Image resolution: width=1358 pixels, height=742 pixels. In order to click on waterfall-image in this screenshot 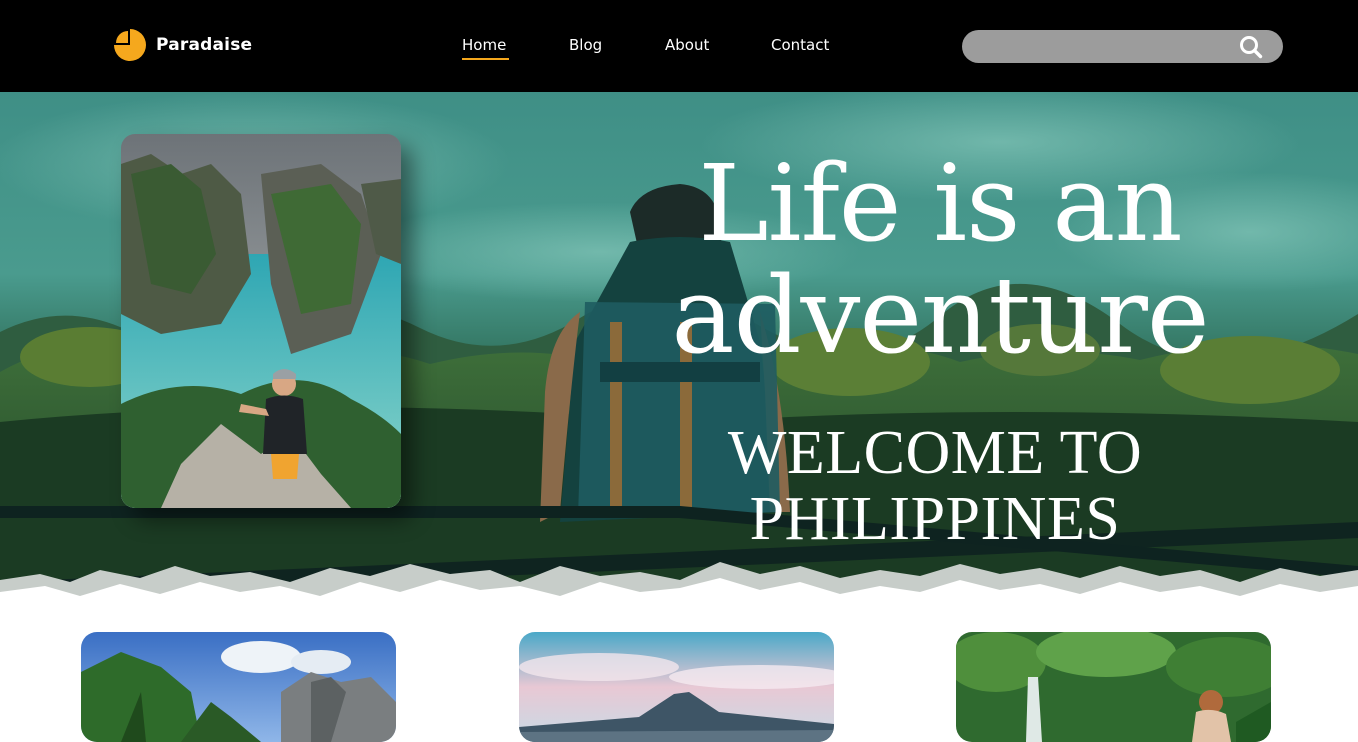, I will do `click(1113, 687)`.